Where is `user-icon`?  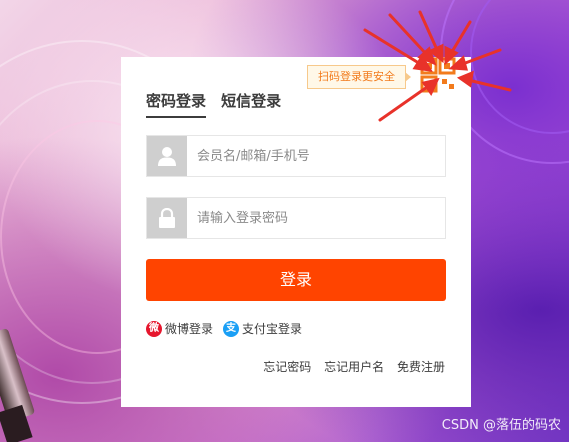
user-icon is located at coordinates (167, 156).